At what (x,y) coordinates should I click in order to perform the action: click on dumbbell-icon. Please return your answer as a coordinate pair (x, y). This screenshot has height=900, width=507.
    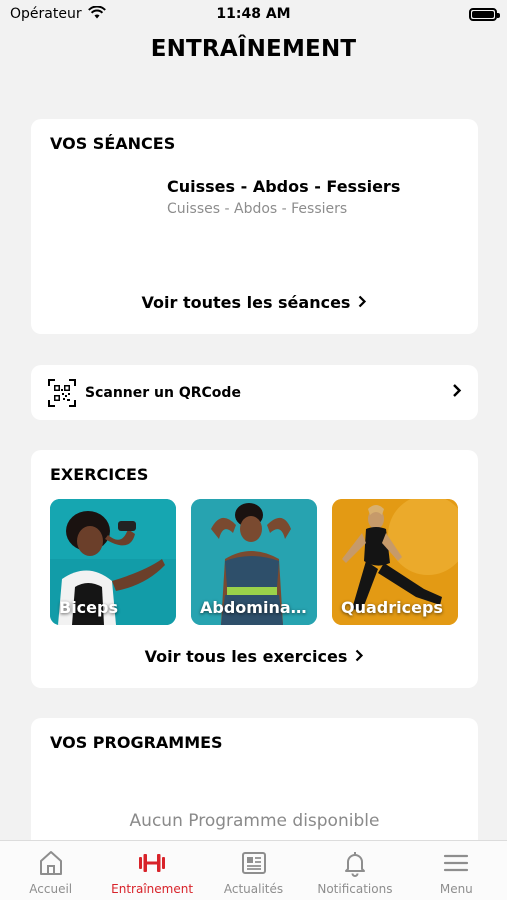
    Looking at the image, I should click on (152, 863).